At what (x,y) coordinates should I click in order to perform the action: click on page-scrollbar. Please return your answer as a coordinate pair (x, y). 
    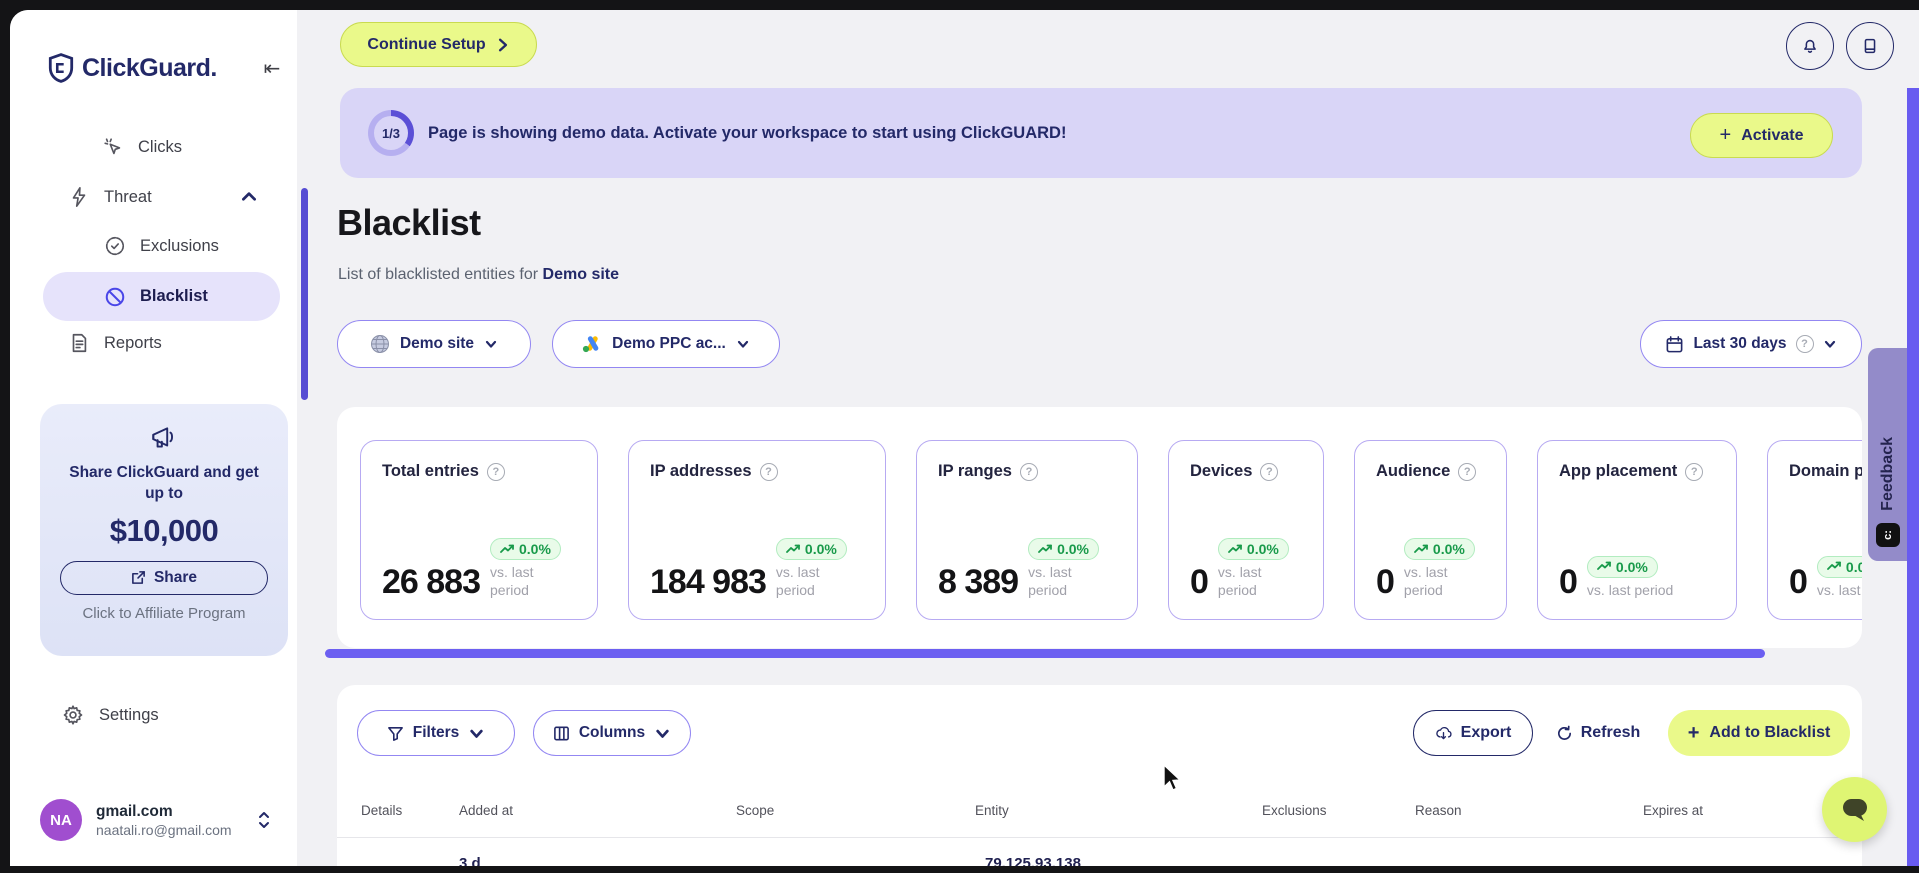
    Looking at the image, I should click on (1913, 477).